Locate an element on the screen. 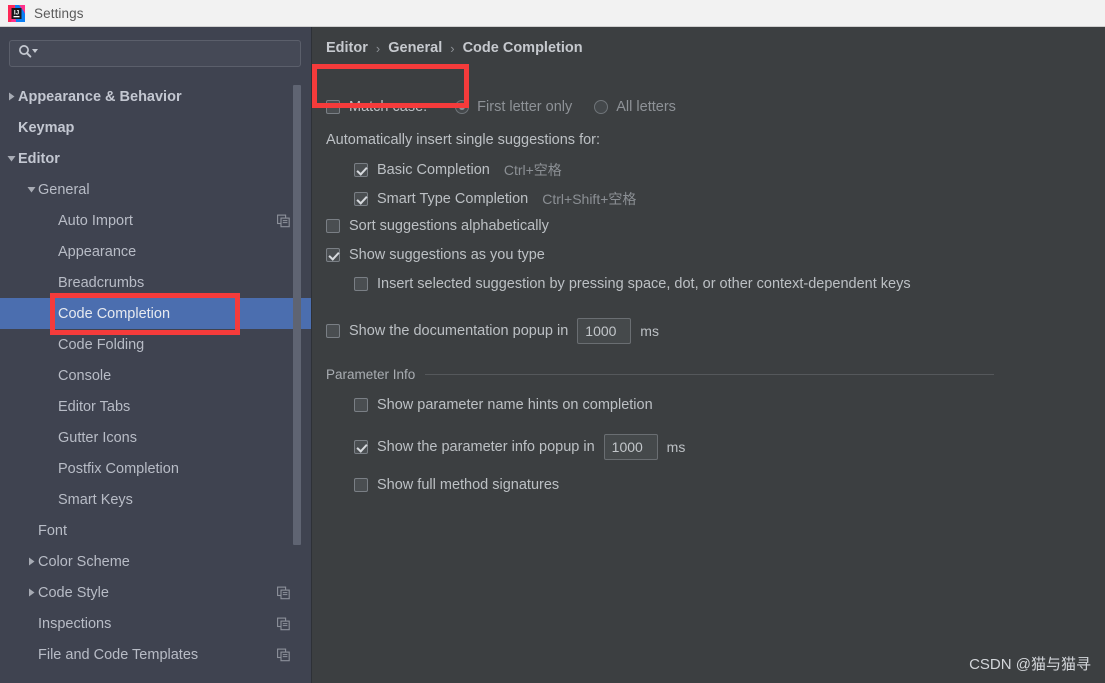 The image size is (1105, 683). search-field-wrapper is located at coordinates (155, 53).